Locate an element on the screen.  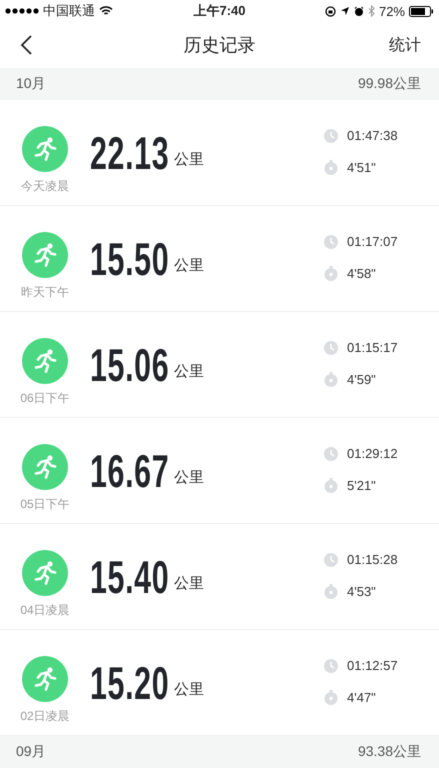
run-record-row: 06日下午 15.06 公里 01:15:17 4'59" is located at coordinates (219, 365).